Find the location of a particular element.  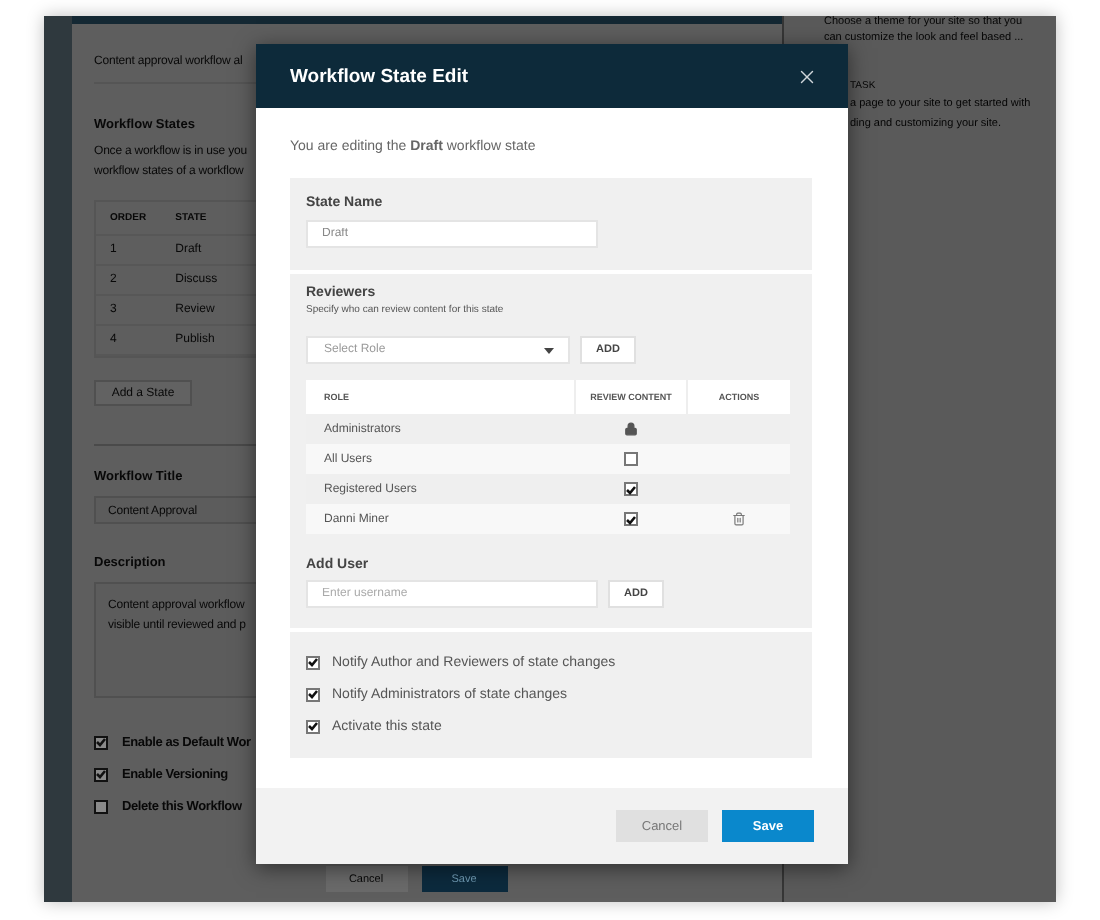

lock-icon is located at coordinates (630, 429).